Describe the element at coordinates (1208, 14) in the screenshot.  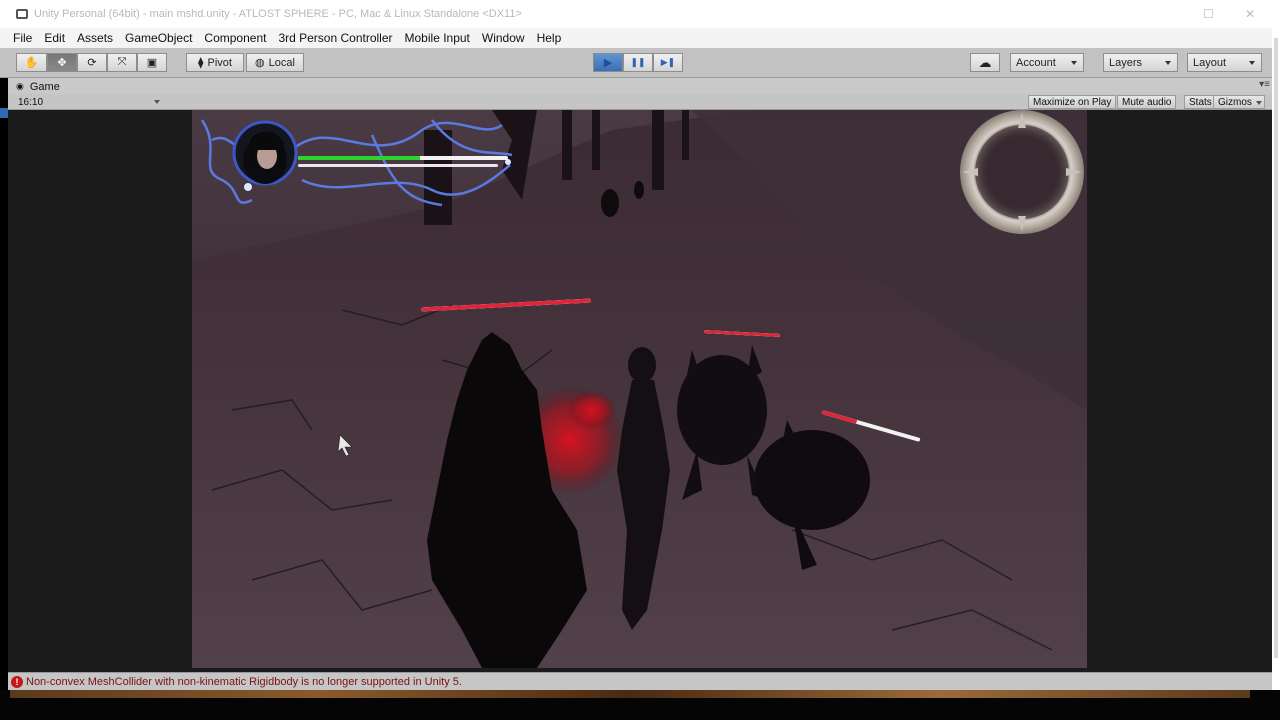
I see `maximize-icon: ☐` at that location.